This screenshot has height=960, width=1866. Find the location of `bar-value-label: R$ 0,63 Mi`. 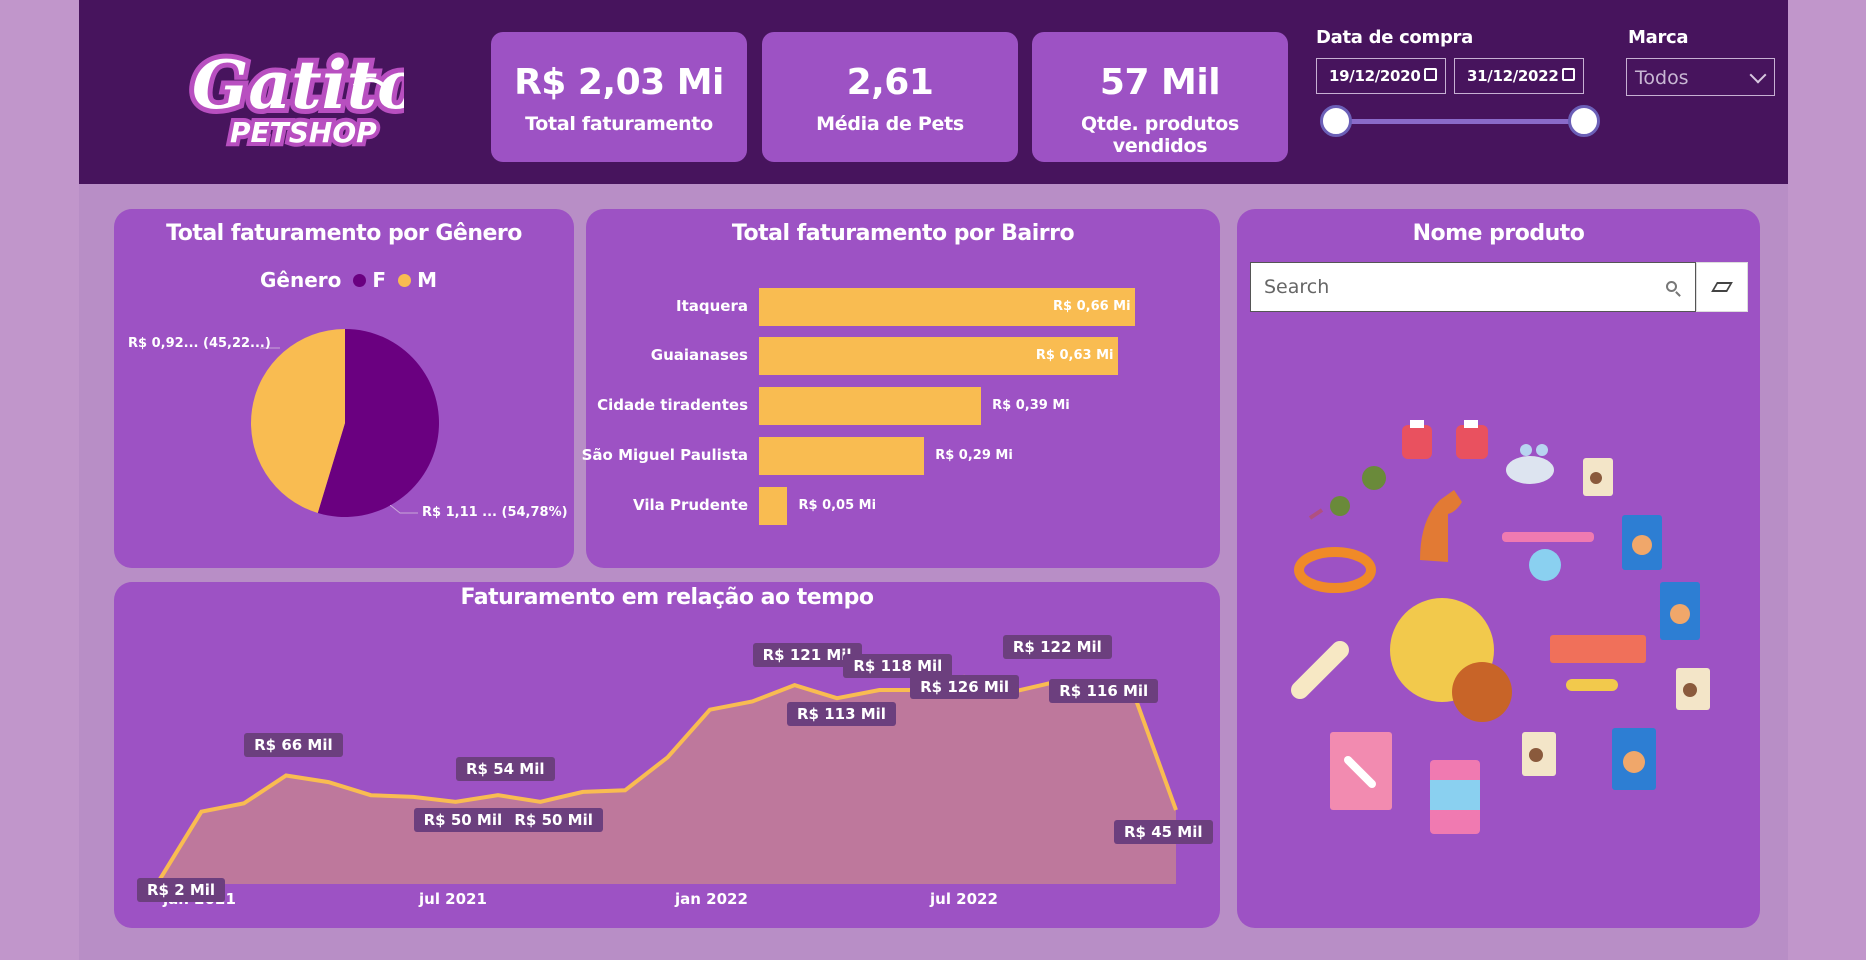

bar-value-label: R$ 0,63 Mi is located at coordinates (1074, 355).